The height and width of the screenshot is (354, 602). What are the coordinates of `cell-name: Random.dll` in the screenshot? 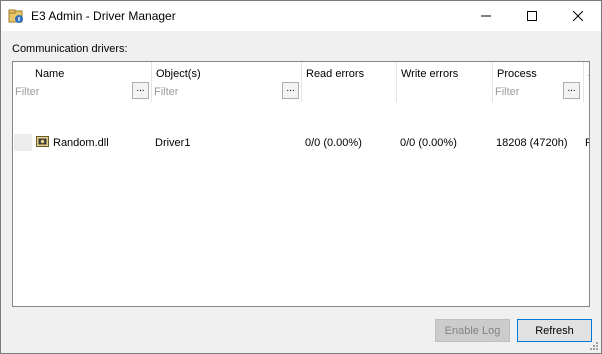 It's located at (81, 143).